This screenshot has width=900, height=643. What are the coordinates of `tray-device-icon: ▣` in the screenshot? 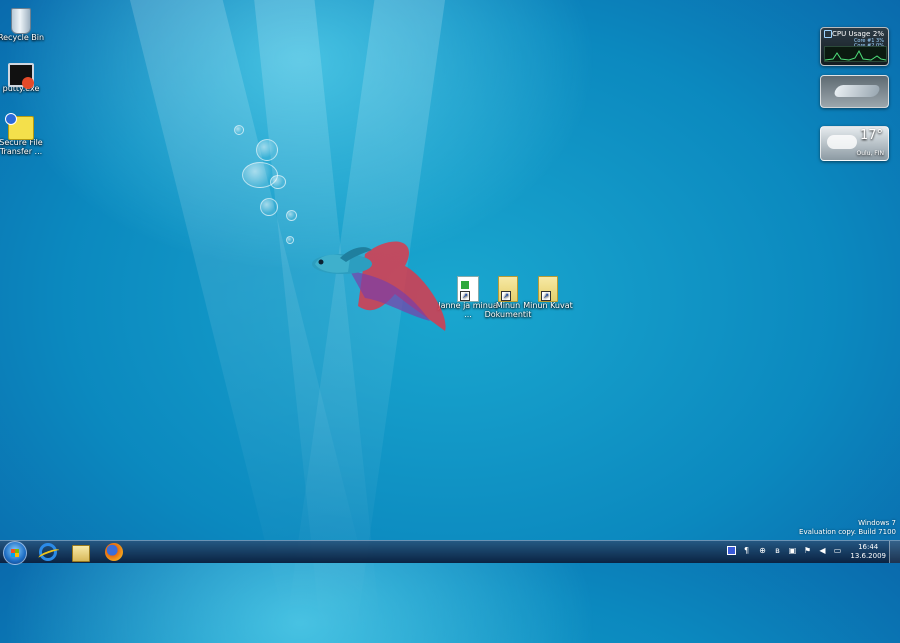 It's located at (792, 550).